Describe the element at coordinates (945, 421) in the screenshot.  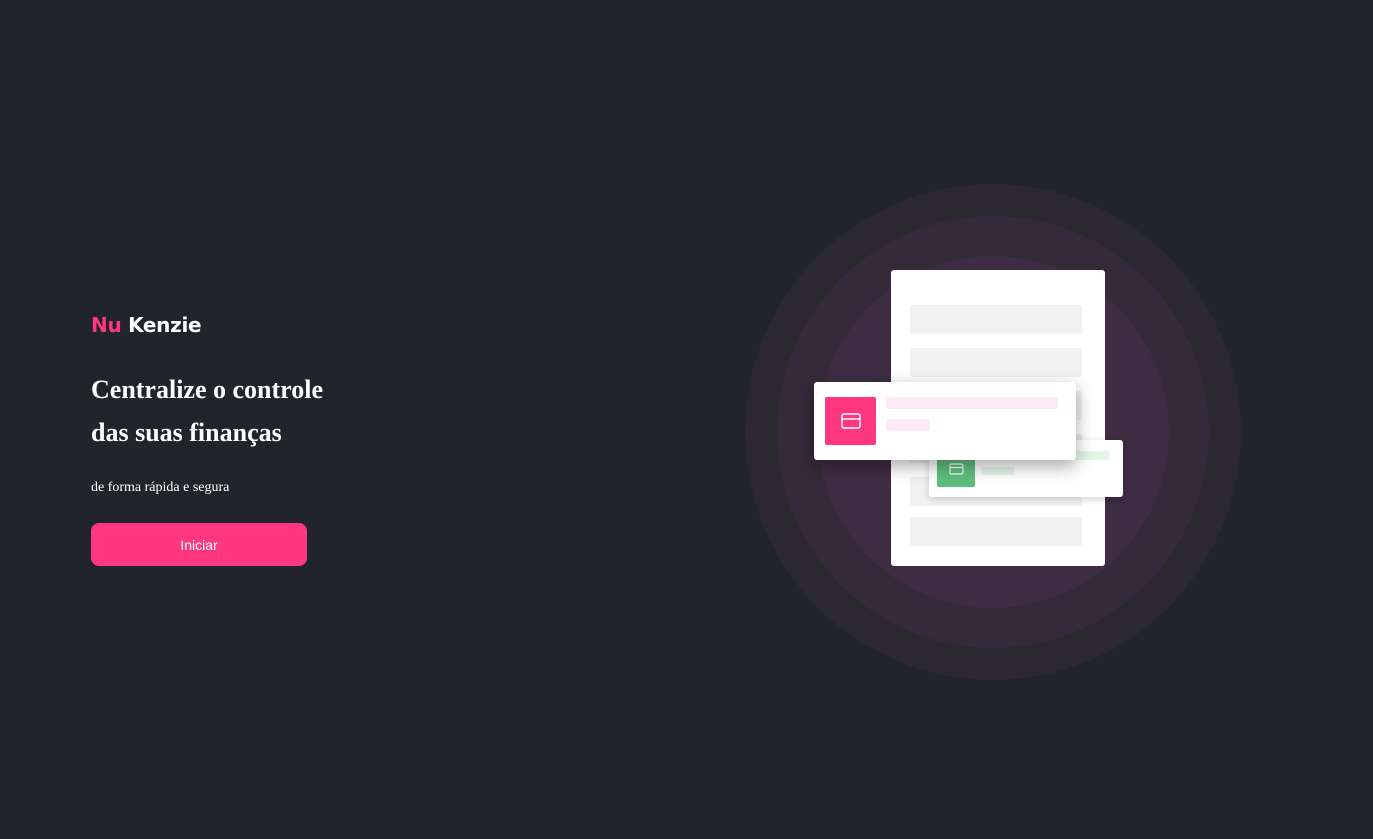
I see `entry-card-expense` at that location.